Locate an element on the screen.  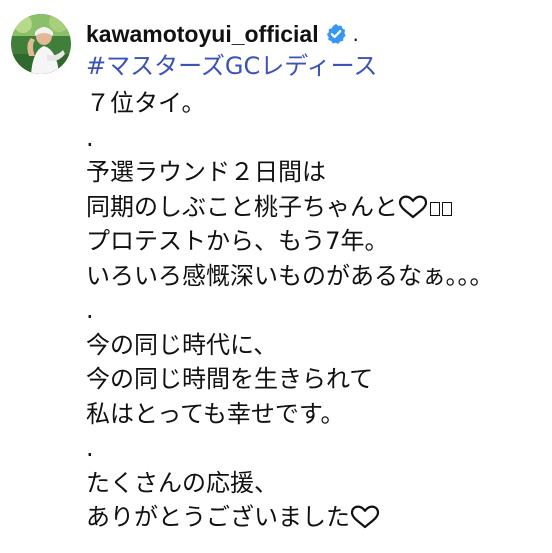
caption-line-with-emoji: 同期のしぶこと桃子ちゃんと is located at coordinates (319, 207).